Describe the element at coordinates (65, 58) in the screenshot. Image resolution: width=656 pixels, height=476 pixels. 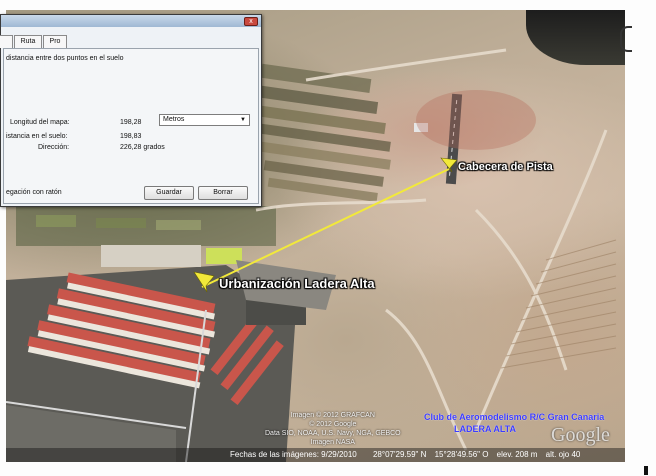
I see `measure-description: distancia entre dos puntos en el suelo` at that location.